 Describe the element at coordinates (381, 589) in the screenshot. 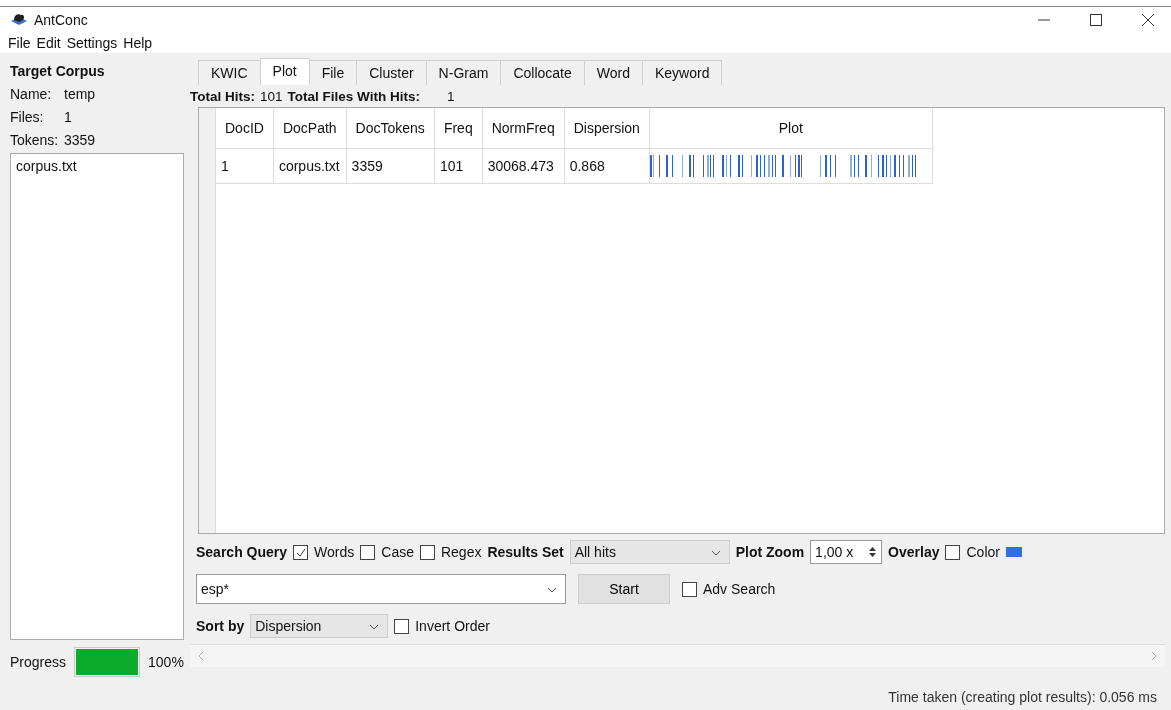

I see `search-query-field: esp*` at that location.